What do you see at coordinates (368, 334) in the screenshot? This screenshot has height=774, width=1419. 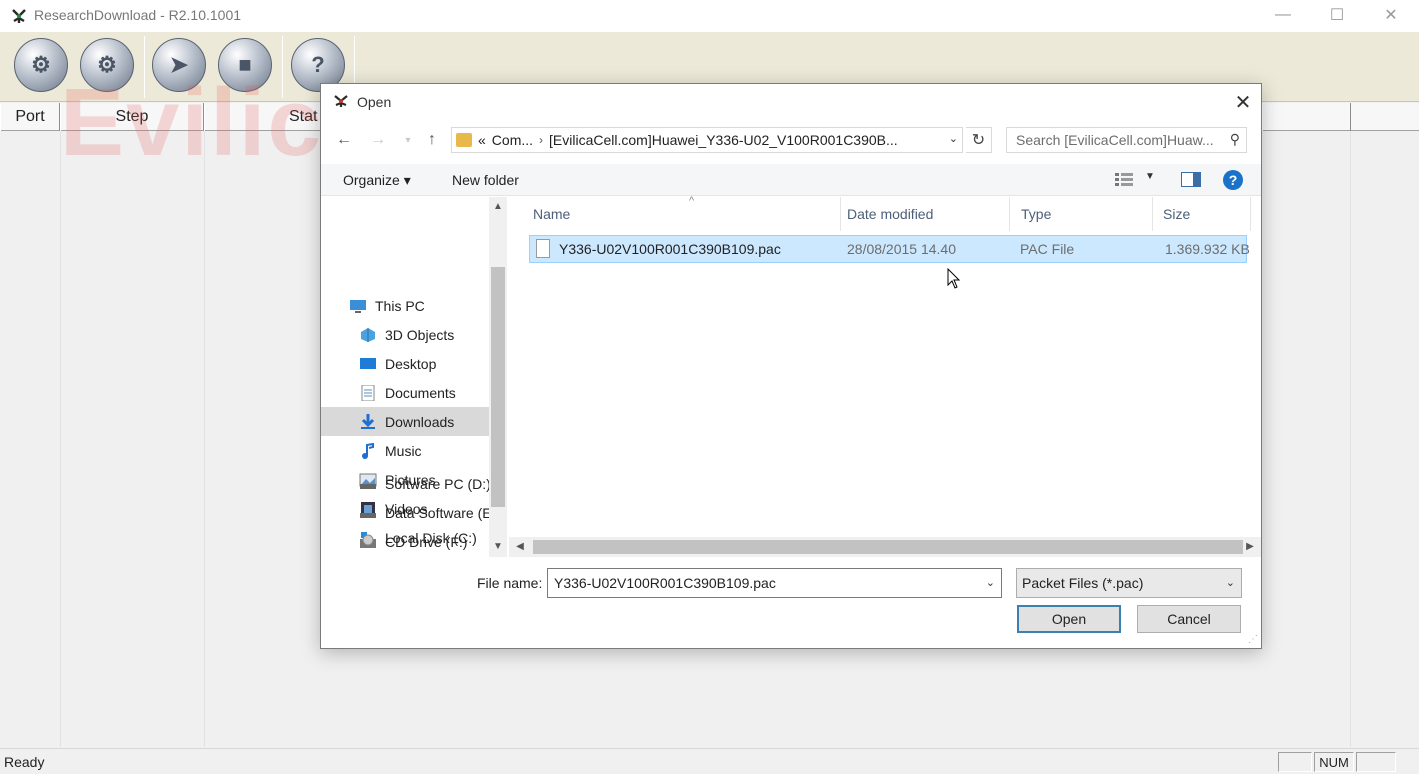 I see `3d-objects-icon` at bounding box center [368, 334].